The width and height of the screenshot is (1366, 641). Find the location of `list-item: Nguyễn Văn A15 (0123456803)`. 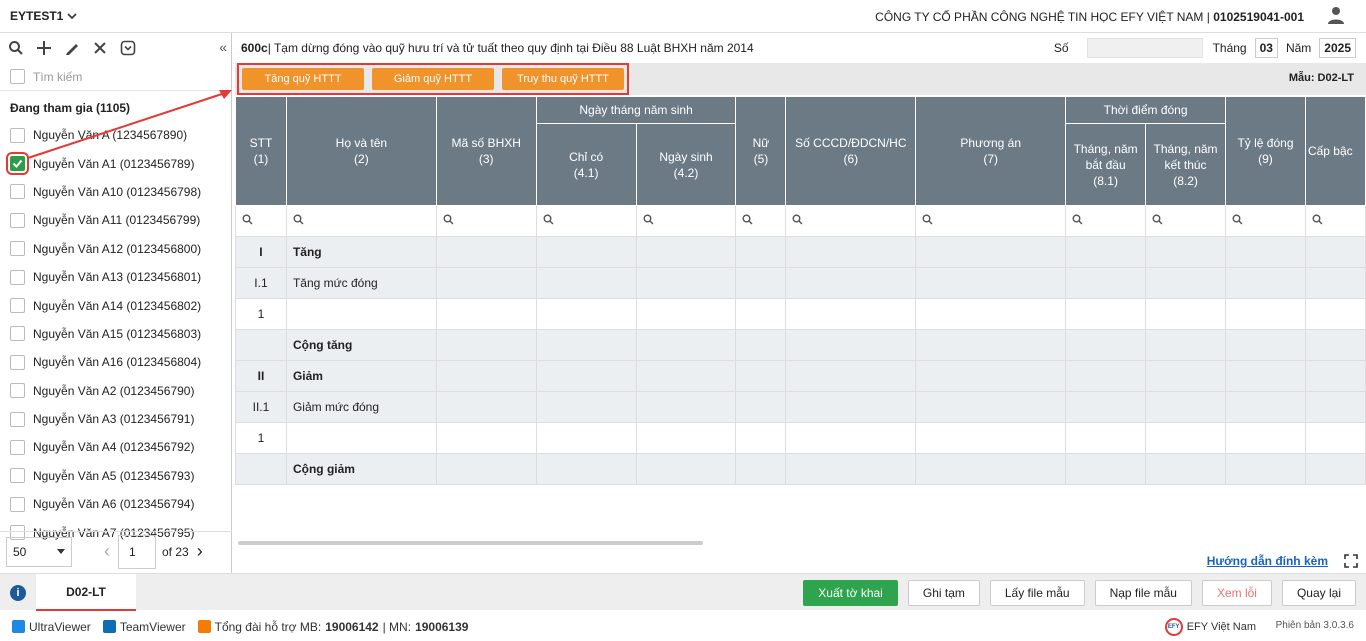

list-item: Nguyễn Văn A15 (0123456803) is located at coordinates (115, 334).